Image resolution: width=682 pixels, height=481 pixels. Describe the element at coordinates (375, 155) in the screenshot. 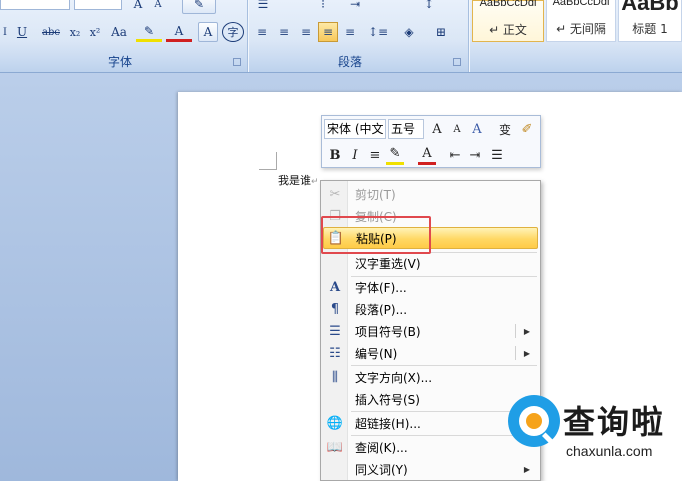

I see `center-align-icon: ≡` at that location.